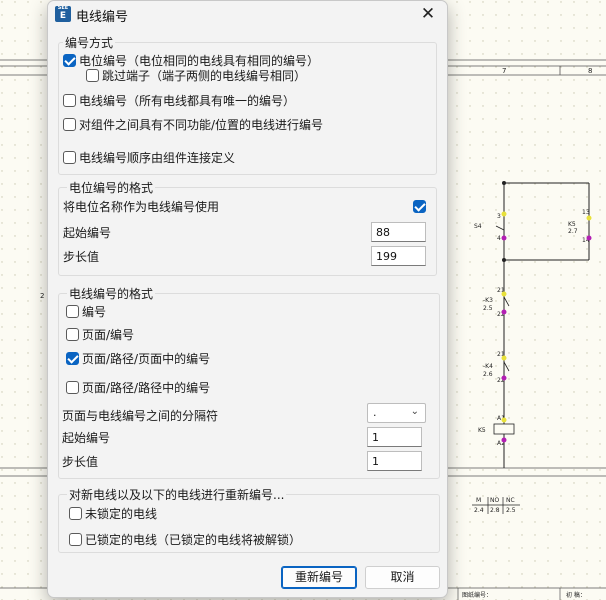  Describe the element at coordinates (488, 308) in the screenshot. I see `k3-sub: 2.5` at that location.